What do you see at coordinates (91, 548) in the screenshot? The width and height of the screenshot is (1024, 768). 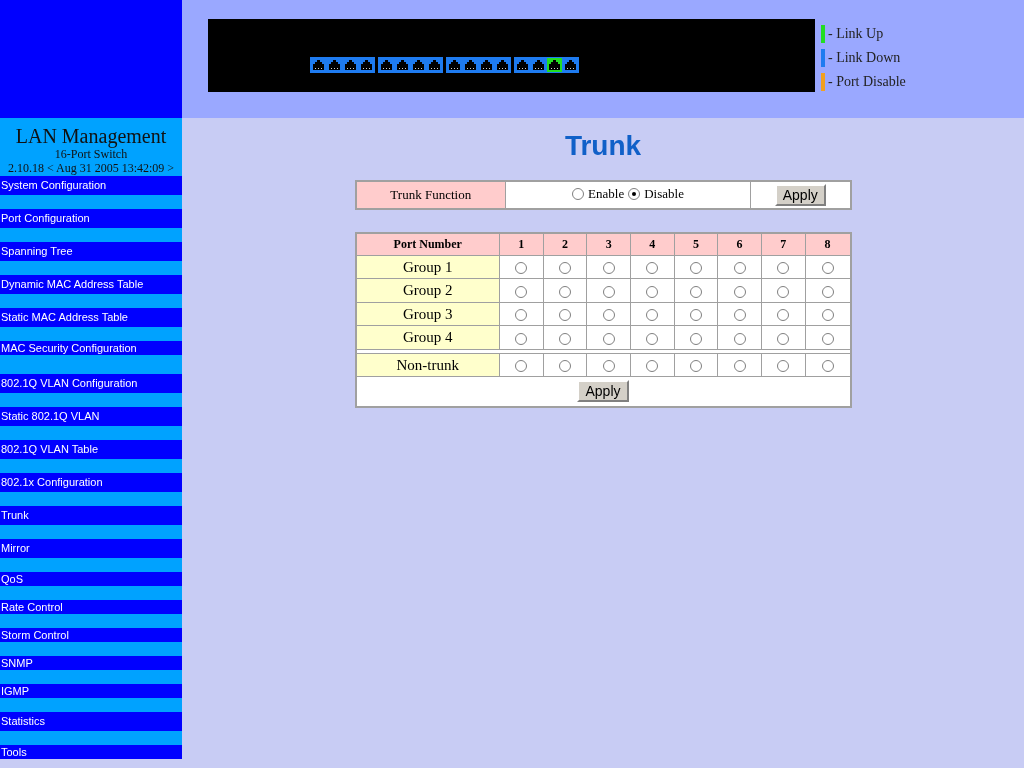 I see `sidebar-link: Mirror` at bounding box center [91, 548].